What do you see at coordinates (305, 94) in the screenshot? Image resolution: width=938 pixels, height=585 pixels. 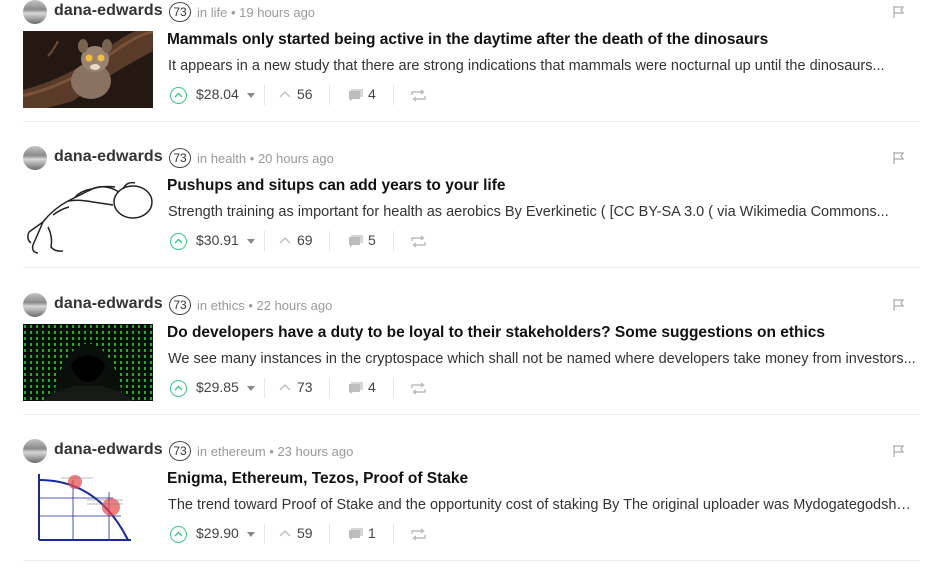 I see `vote-count: 56` at bounding box center [305, 94].